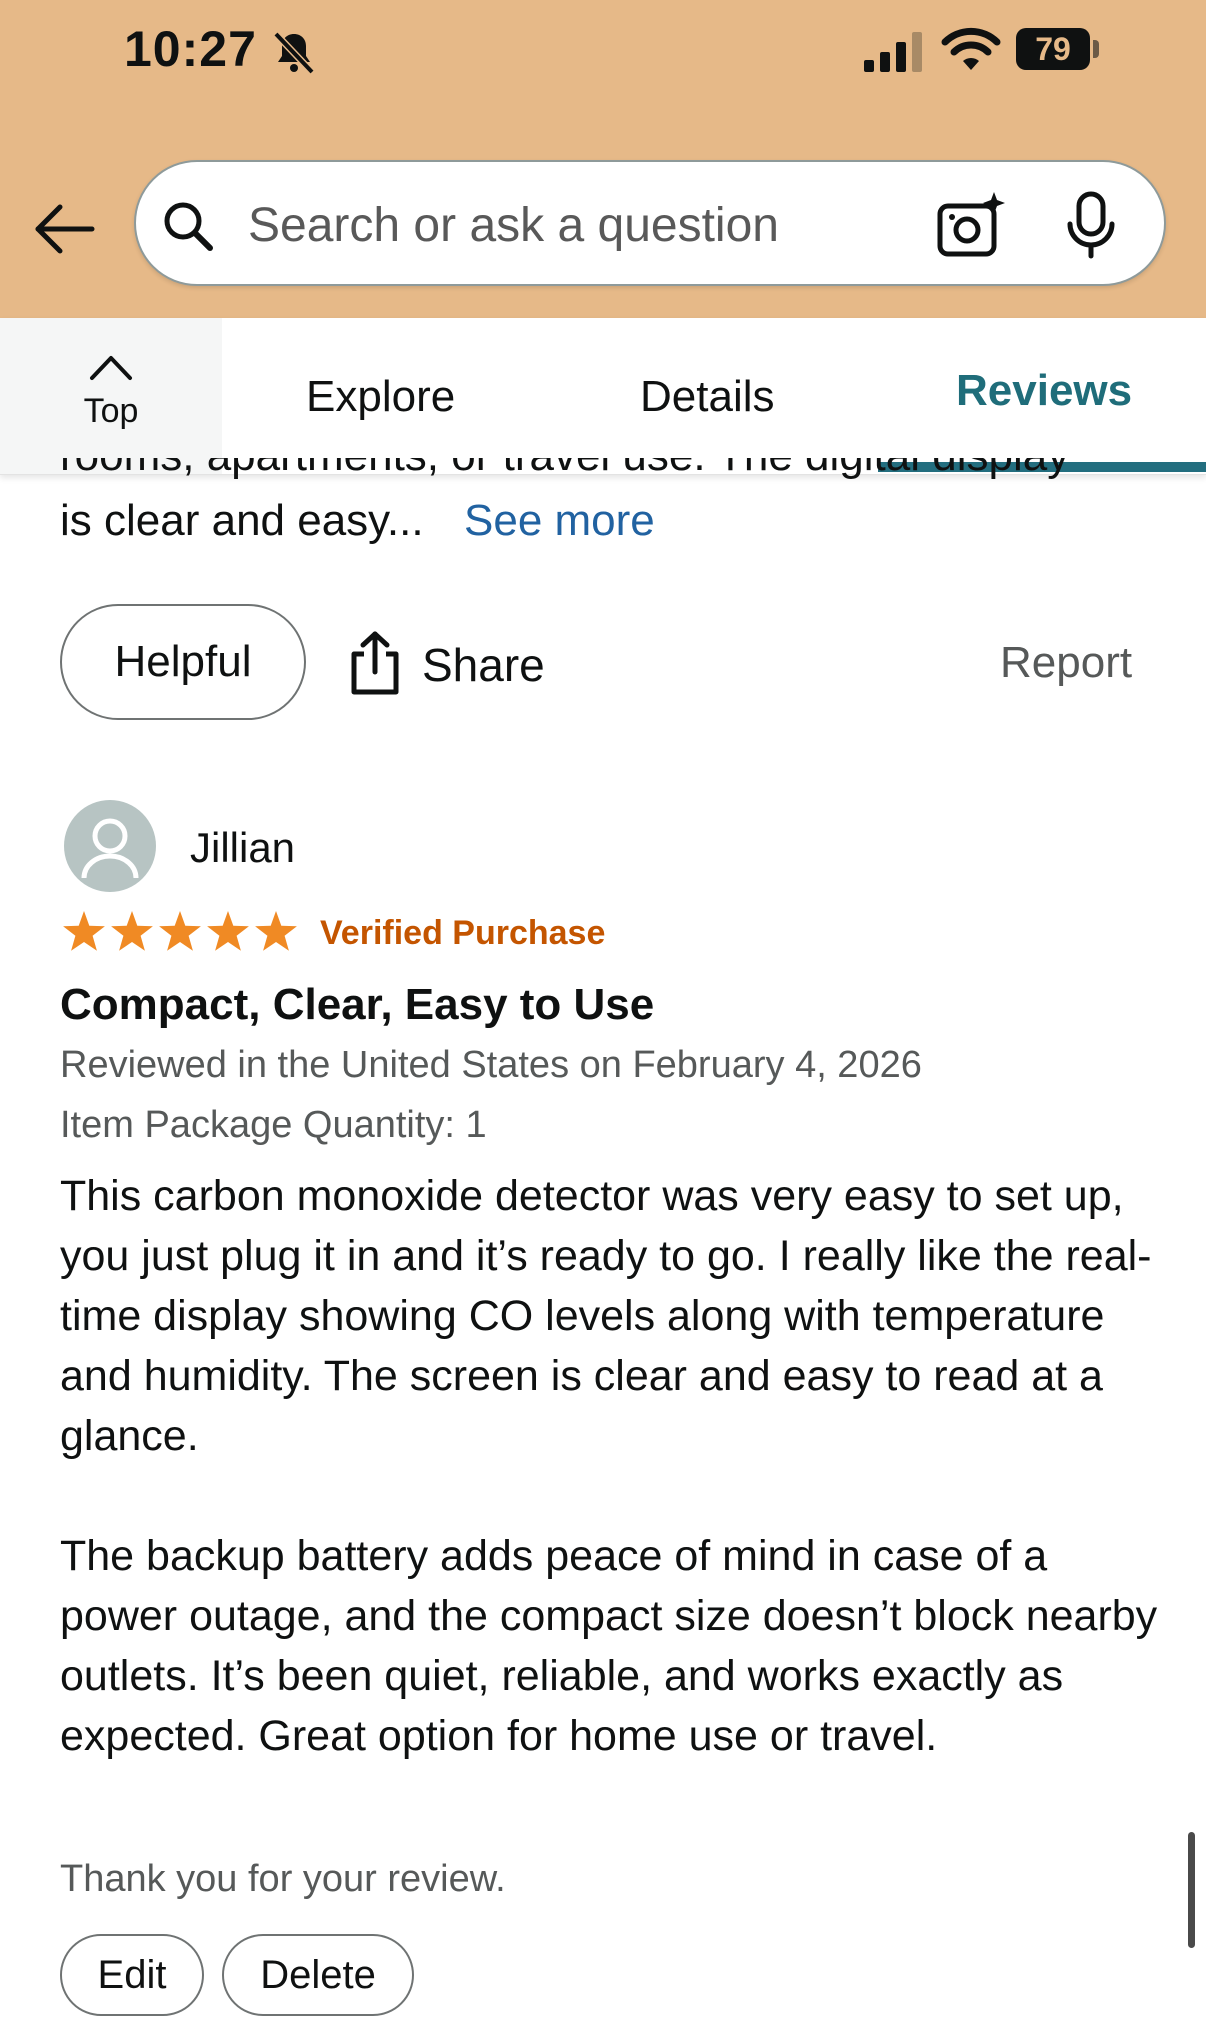 This screenshot has width=1206, height=2040. Describe the element at coordinates (1066, 663) in the screenshot. I see `report-link: Report` at that location.